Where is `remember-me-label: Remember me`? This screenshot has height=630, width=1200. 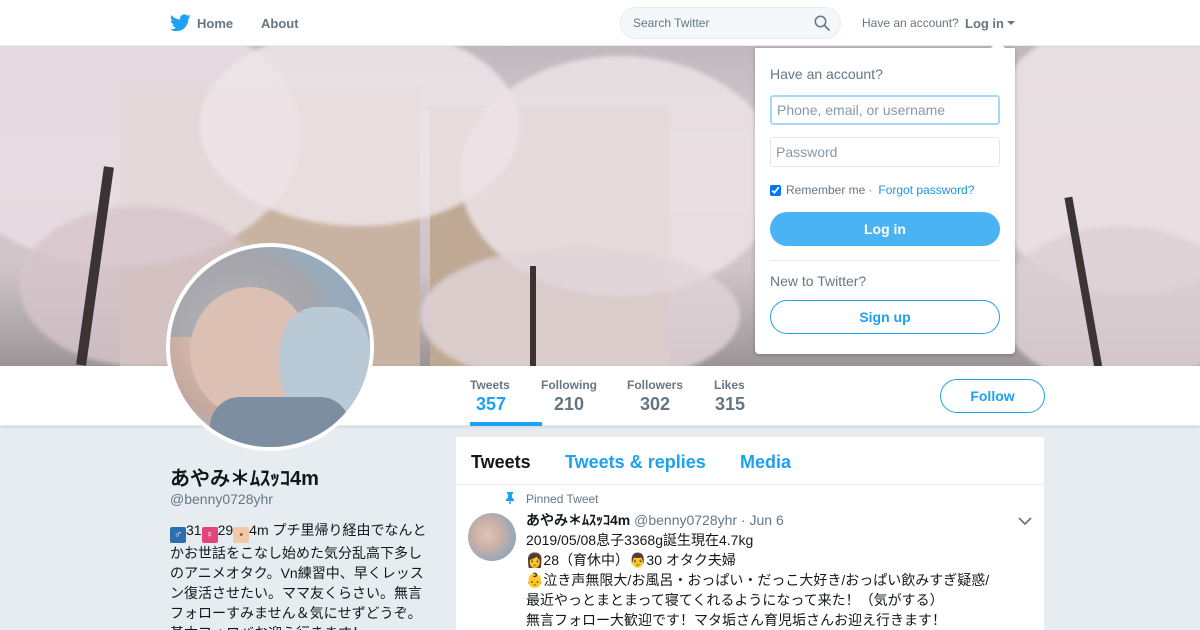 remember-me-label: Remember me is located at coordinates (826, 190).